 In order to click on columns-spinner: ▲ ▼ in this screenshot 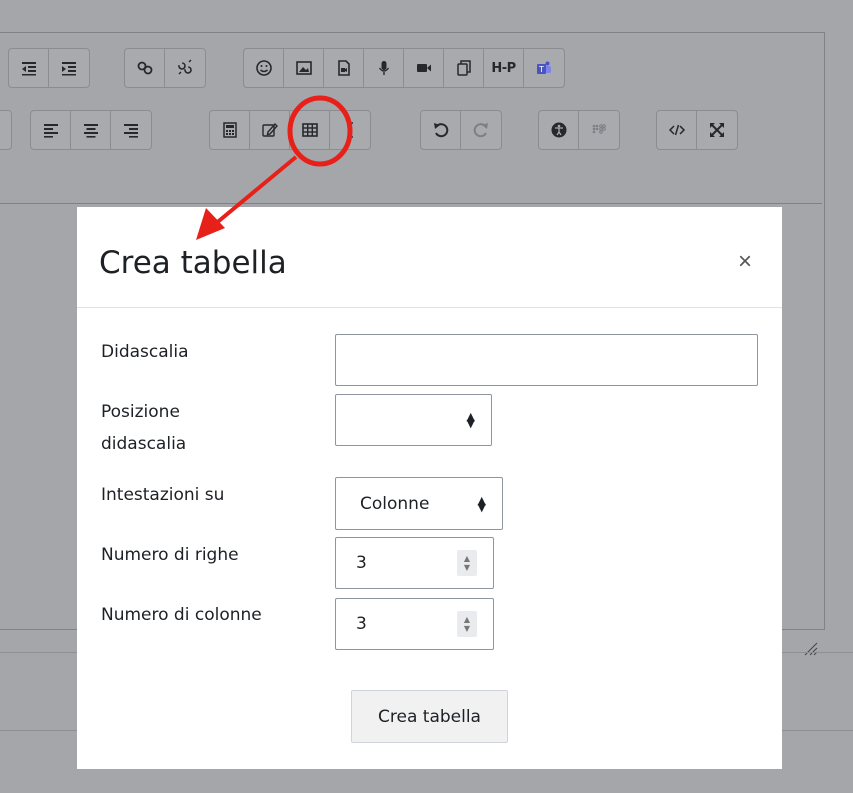, I will do `click(467, 624)`.